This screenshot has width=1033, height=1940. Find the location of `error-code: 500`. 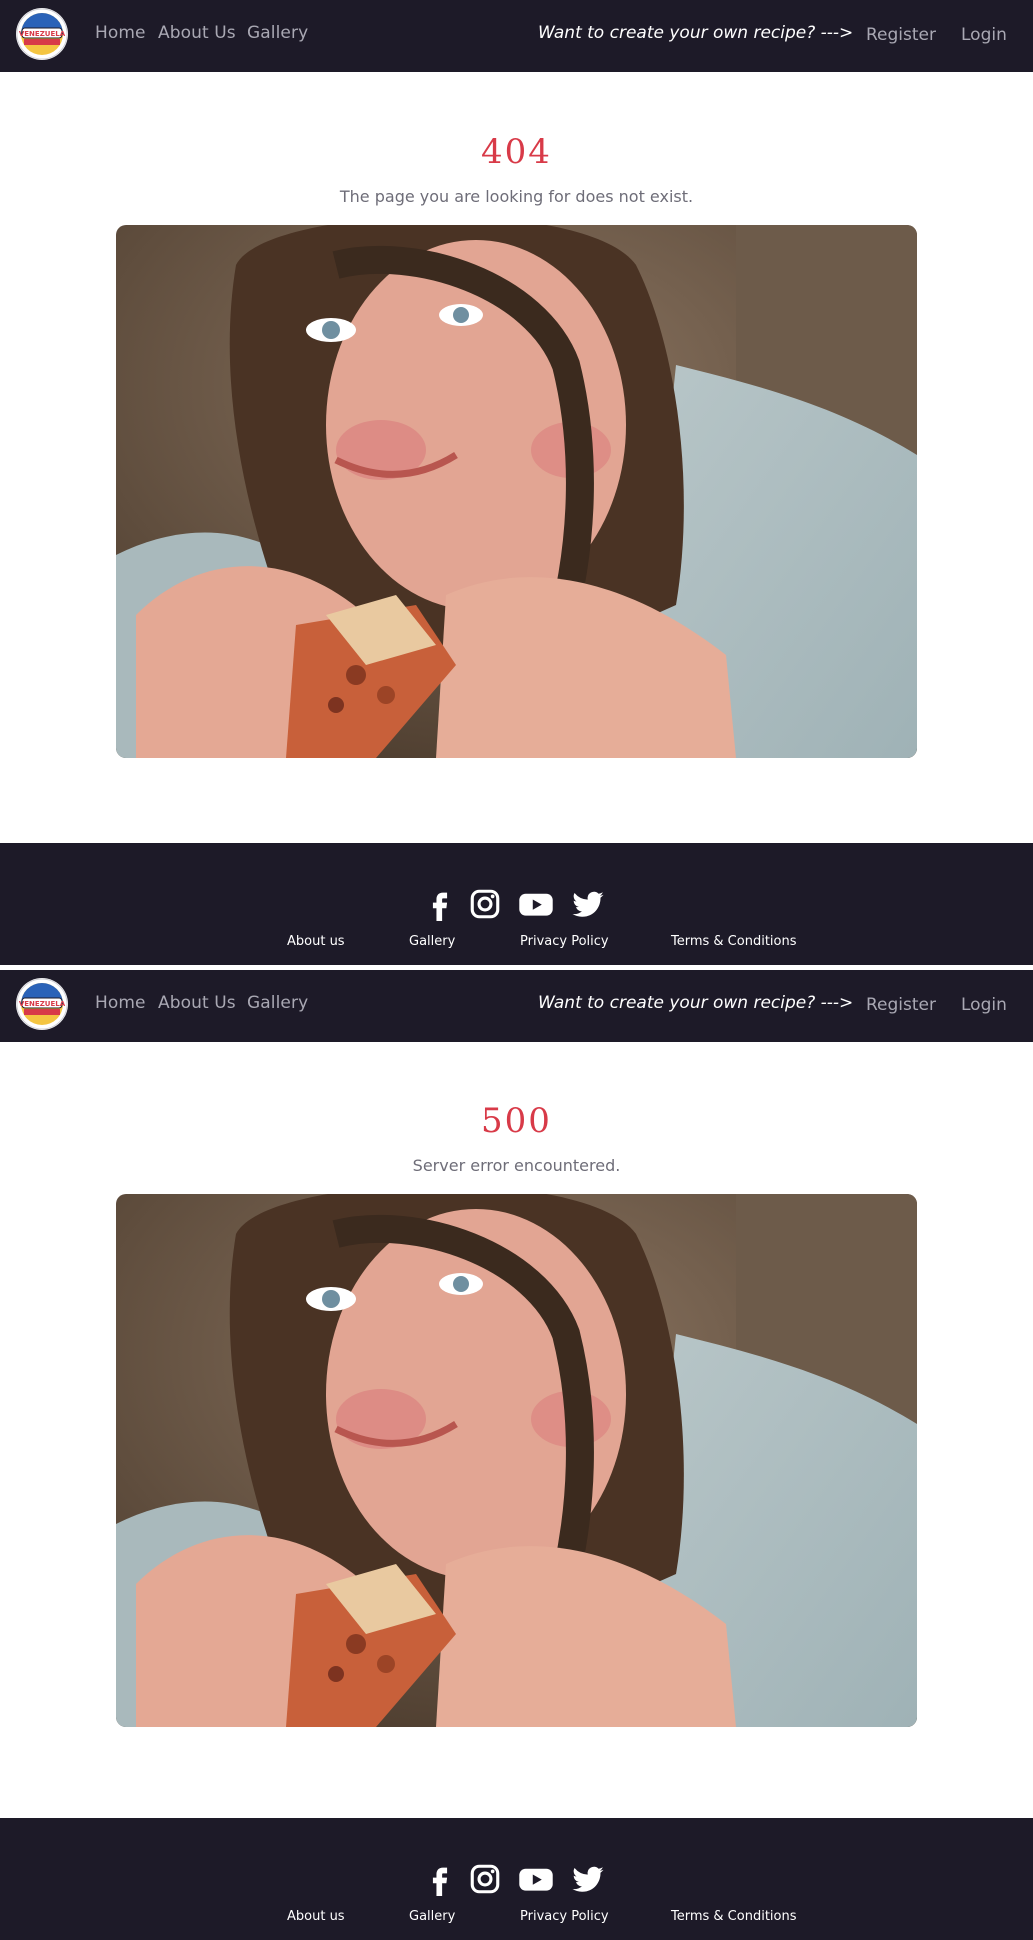

error-code: 500 is located at coordinates (516, 1121).